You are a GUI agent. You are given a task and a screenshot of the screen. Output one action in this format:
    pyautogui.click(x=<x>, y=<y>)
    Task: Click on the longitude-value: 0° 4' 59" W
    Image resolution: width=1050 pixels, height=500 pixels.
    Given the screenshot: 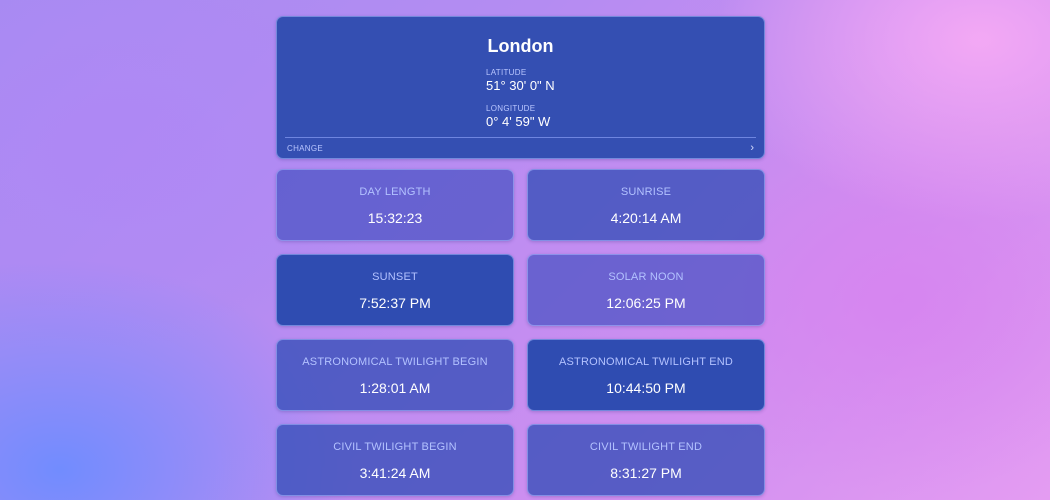 What is the action you would take?
    pyautogui.click(x=518, y=121)
    